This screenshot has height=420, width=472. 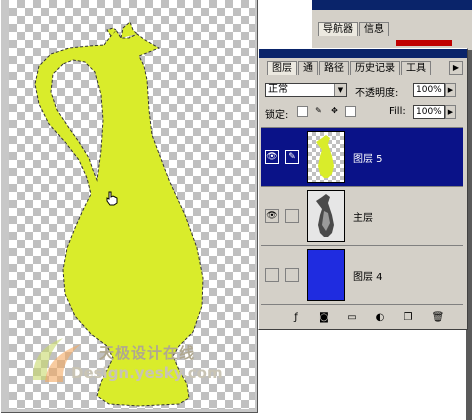 What do you see at coordinates (296, 318) in the screenshot?
I see `layer-style-icon: ƒ` at bounding box center [296, 318].